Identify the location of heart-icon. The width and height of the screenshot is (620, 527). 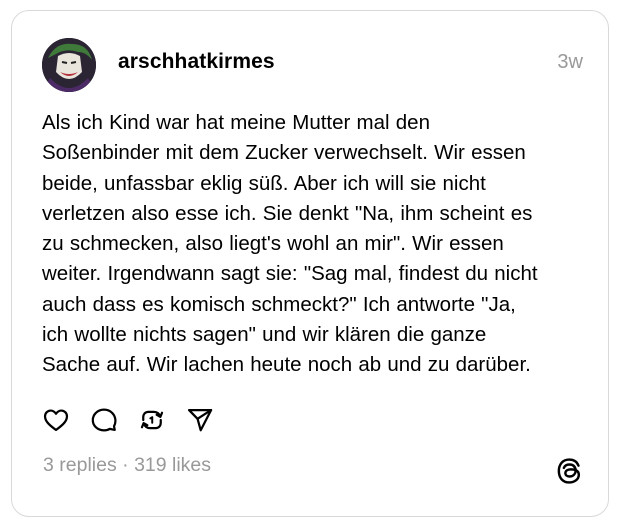
(56, 420).